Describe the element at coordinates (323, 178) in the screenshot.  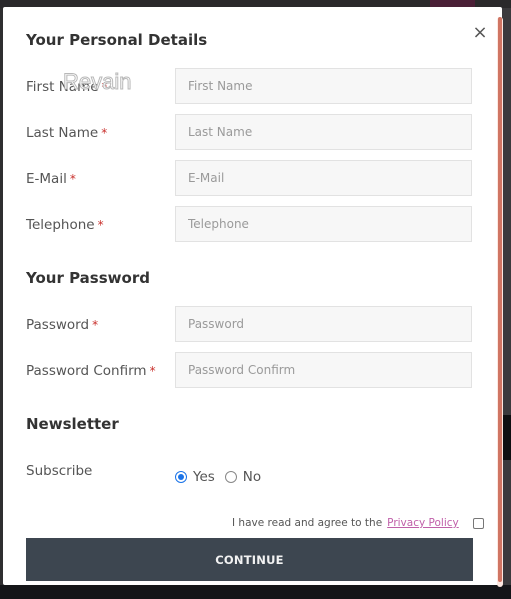
I see `email-input` at that location.